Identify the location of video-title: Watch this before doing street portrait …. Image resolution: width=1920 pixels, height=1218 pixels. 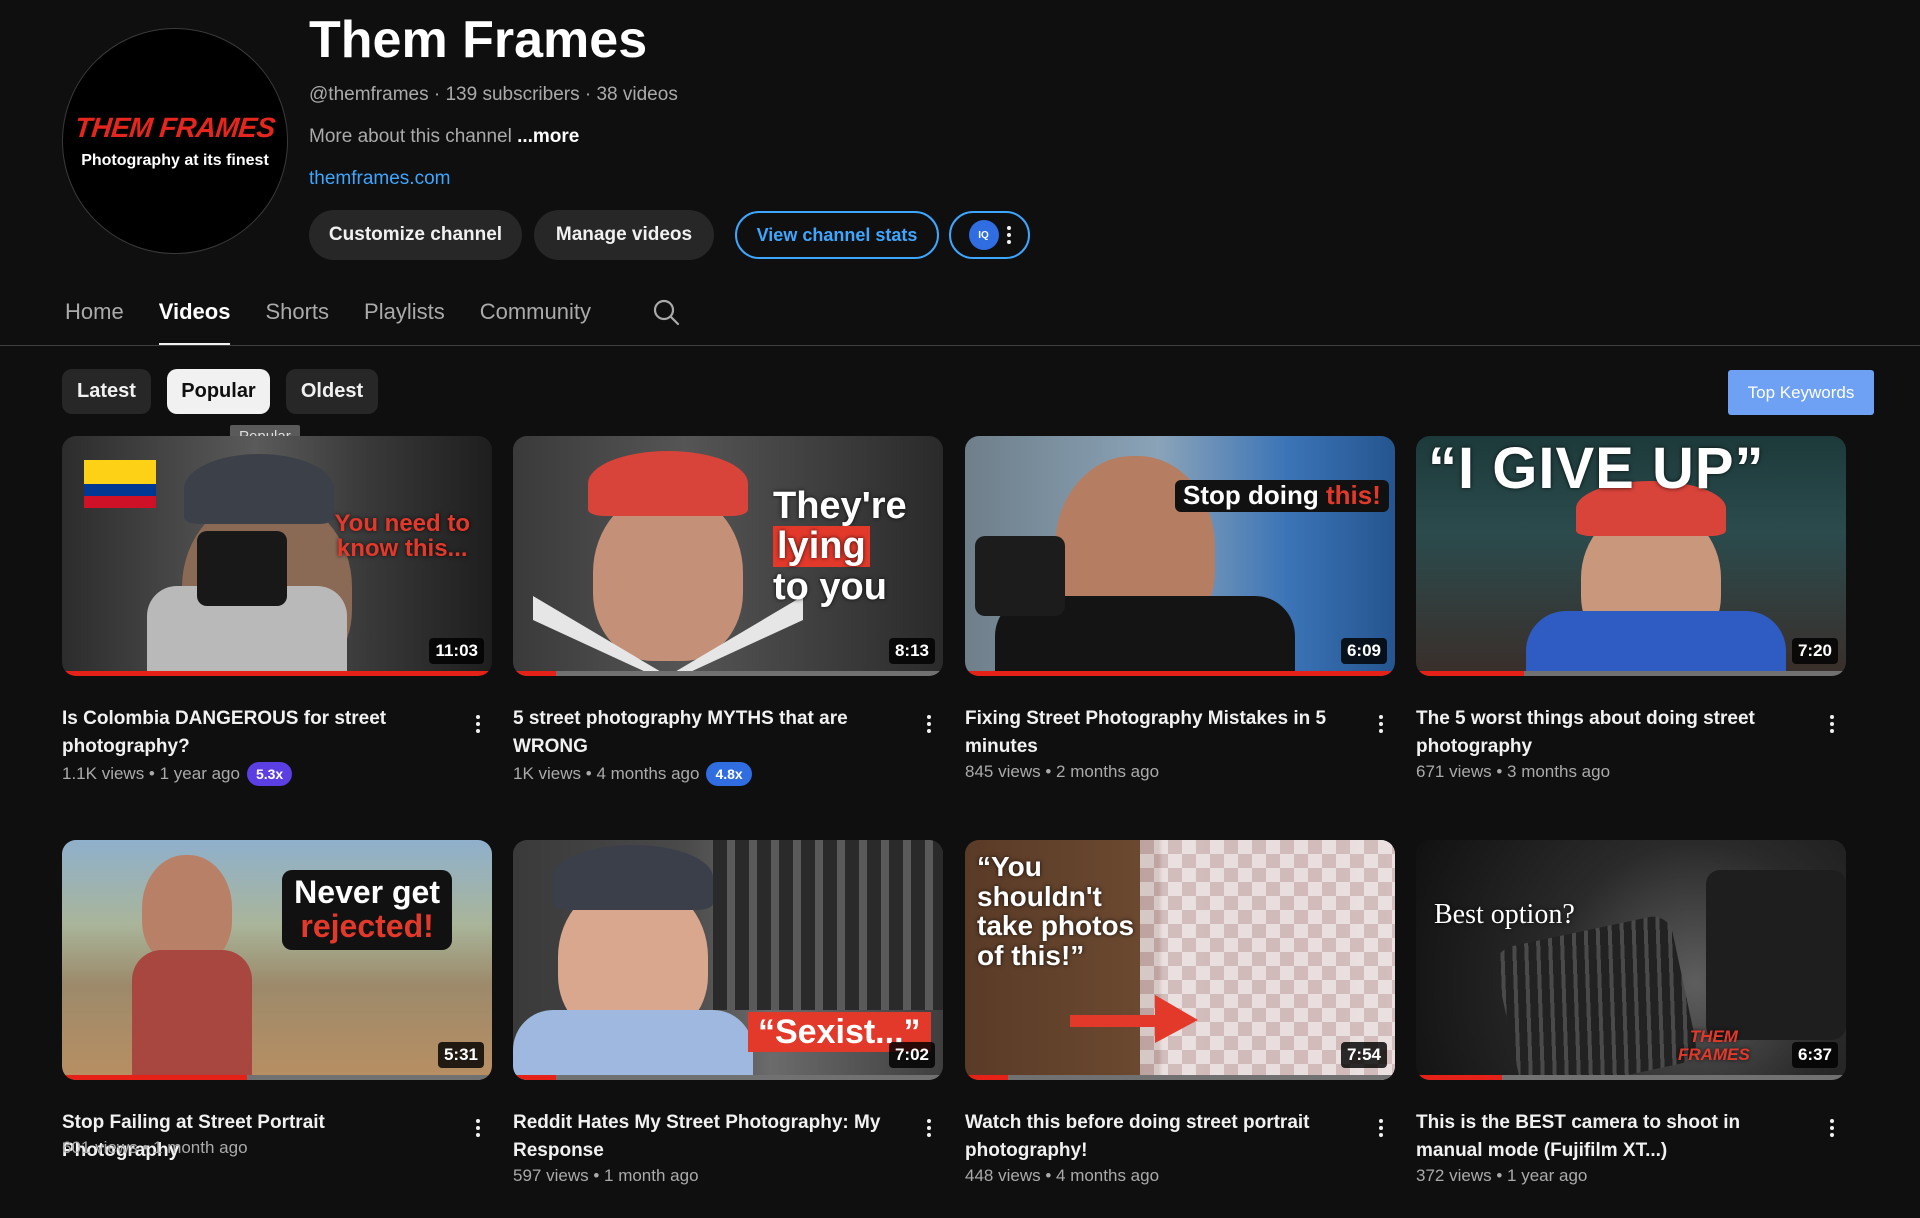
(1155, 1137).